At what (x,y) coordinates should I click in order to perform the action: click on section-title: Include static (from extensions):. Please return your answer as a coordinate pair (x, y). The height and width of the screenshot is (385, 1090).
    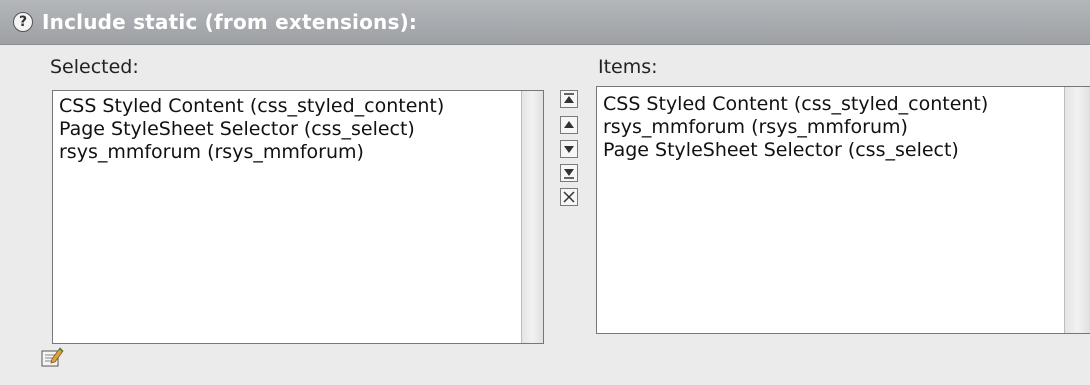
    Looking at the image, I should click on (230, 22).